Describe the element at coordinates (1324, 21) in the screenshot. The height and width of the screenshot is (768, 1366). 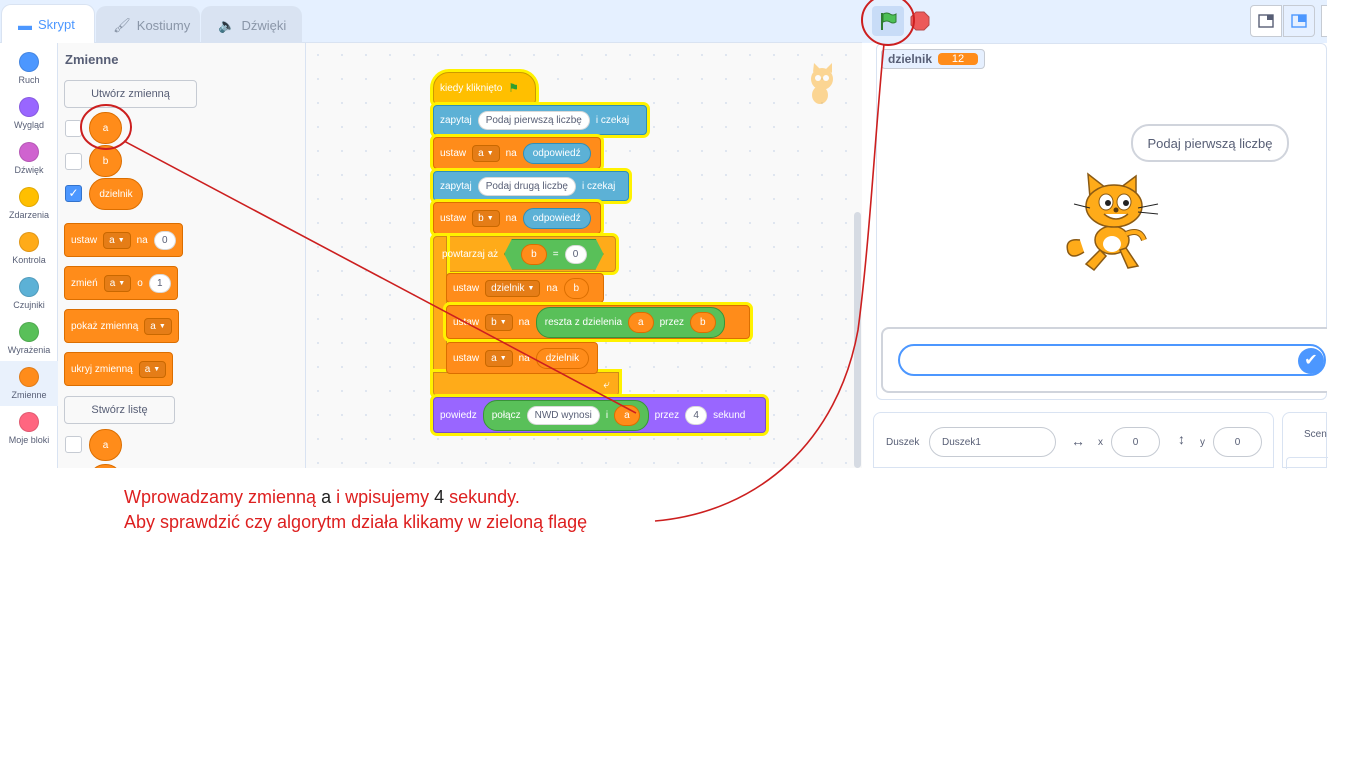
I see `fullscreen-button-partial` at that location.